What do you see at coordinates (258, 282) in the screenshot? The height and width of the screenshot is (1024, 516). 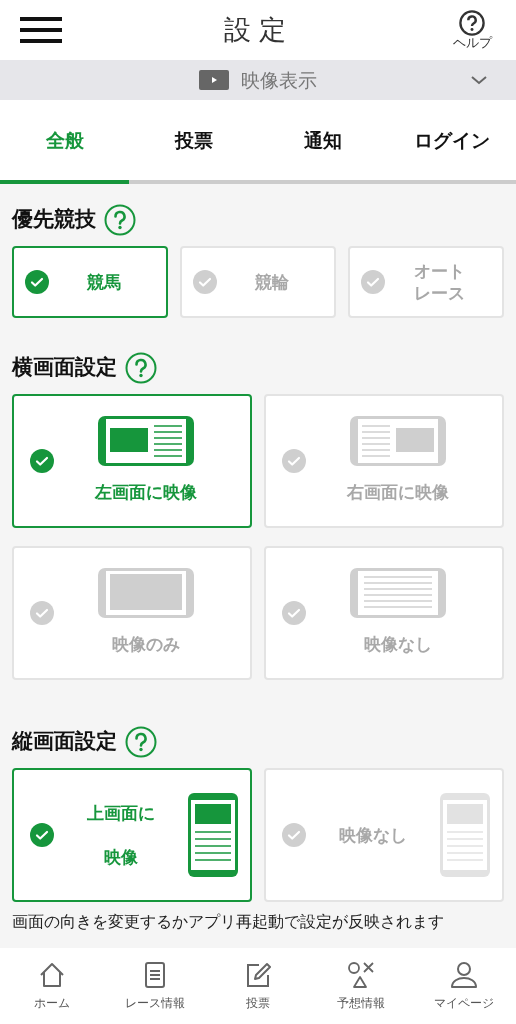 I see `sport-option: 競輪` at bounding box center [258, 282].